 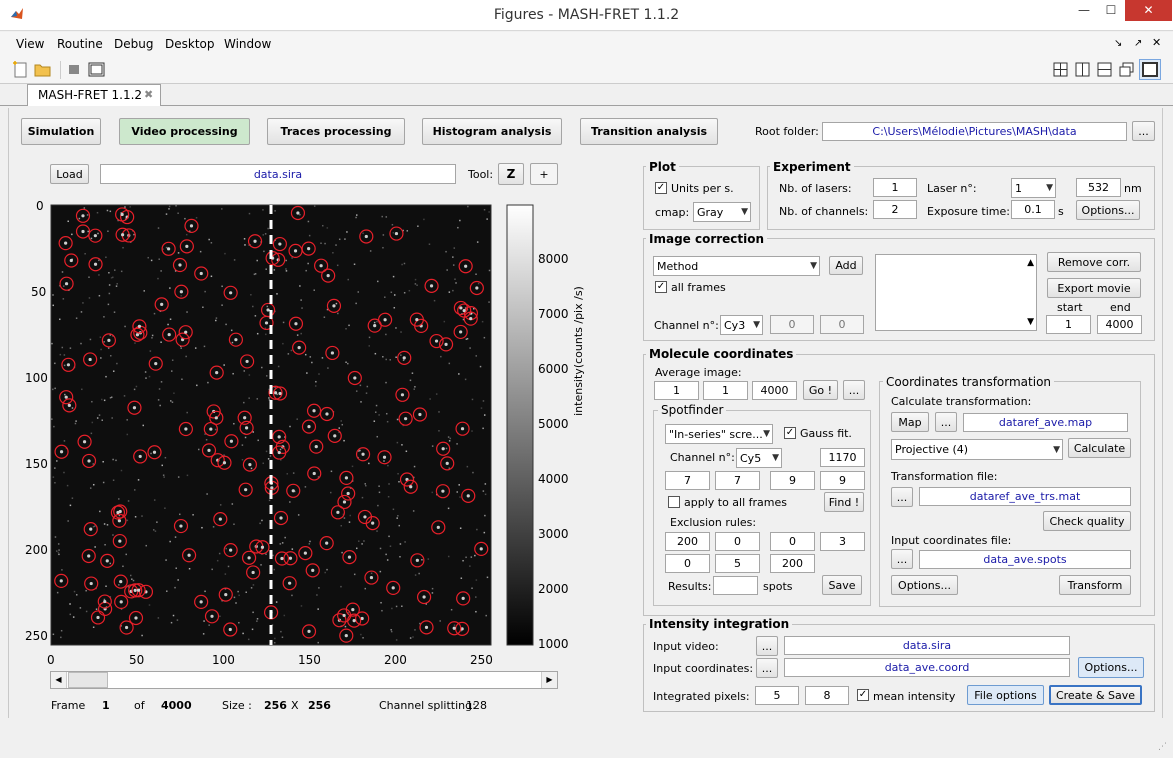 I want to click on nb-channels-field: 2, so click(x=895, y=209).